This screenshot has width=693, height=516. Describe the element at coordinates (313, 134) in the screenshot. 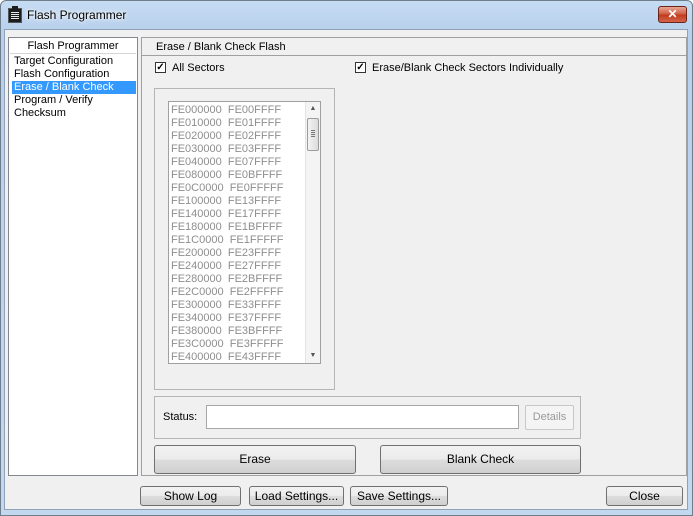

I see `scroll-thumb` at that location.